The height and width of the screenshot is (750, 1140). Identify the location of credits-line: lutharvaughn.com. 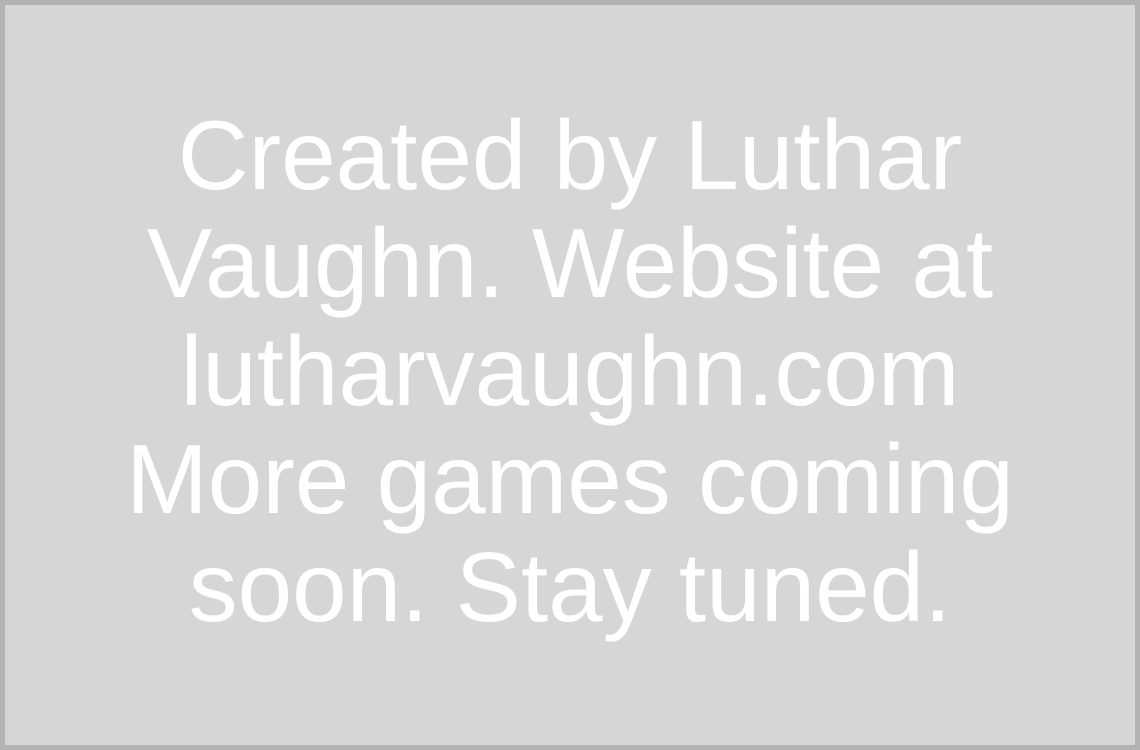
(570, 371).